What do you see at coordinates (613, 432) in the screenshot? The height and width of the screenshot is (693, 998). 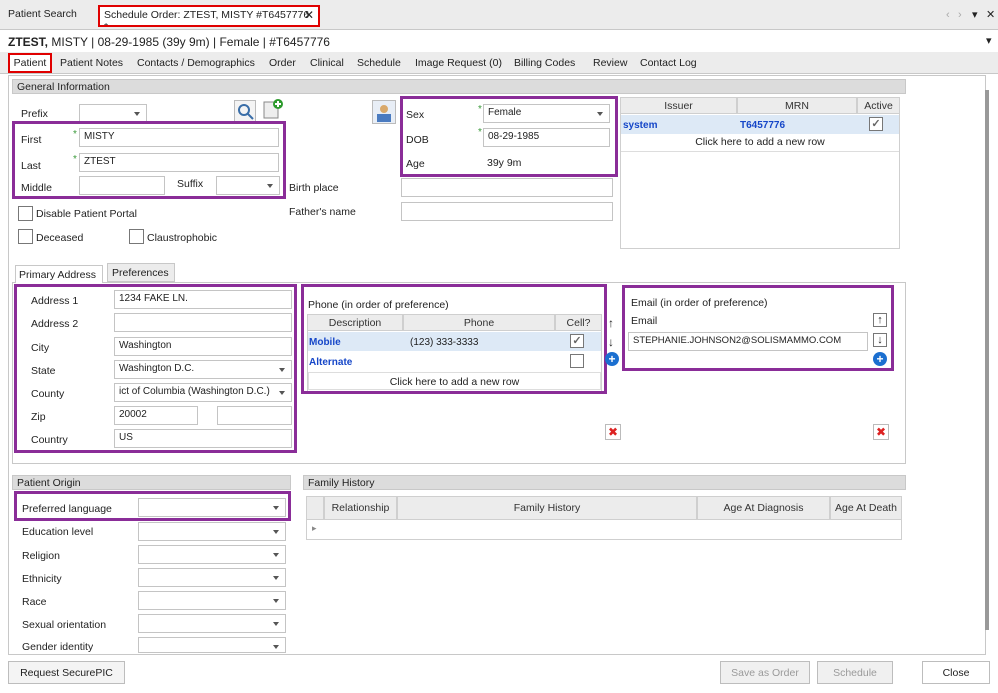 I see `phone-delete-icon: ✖` at bounding box center [613, 432].